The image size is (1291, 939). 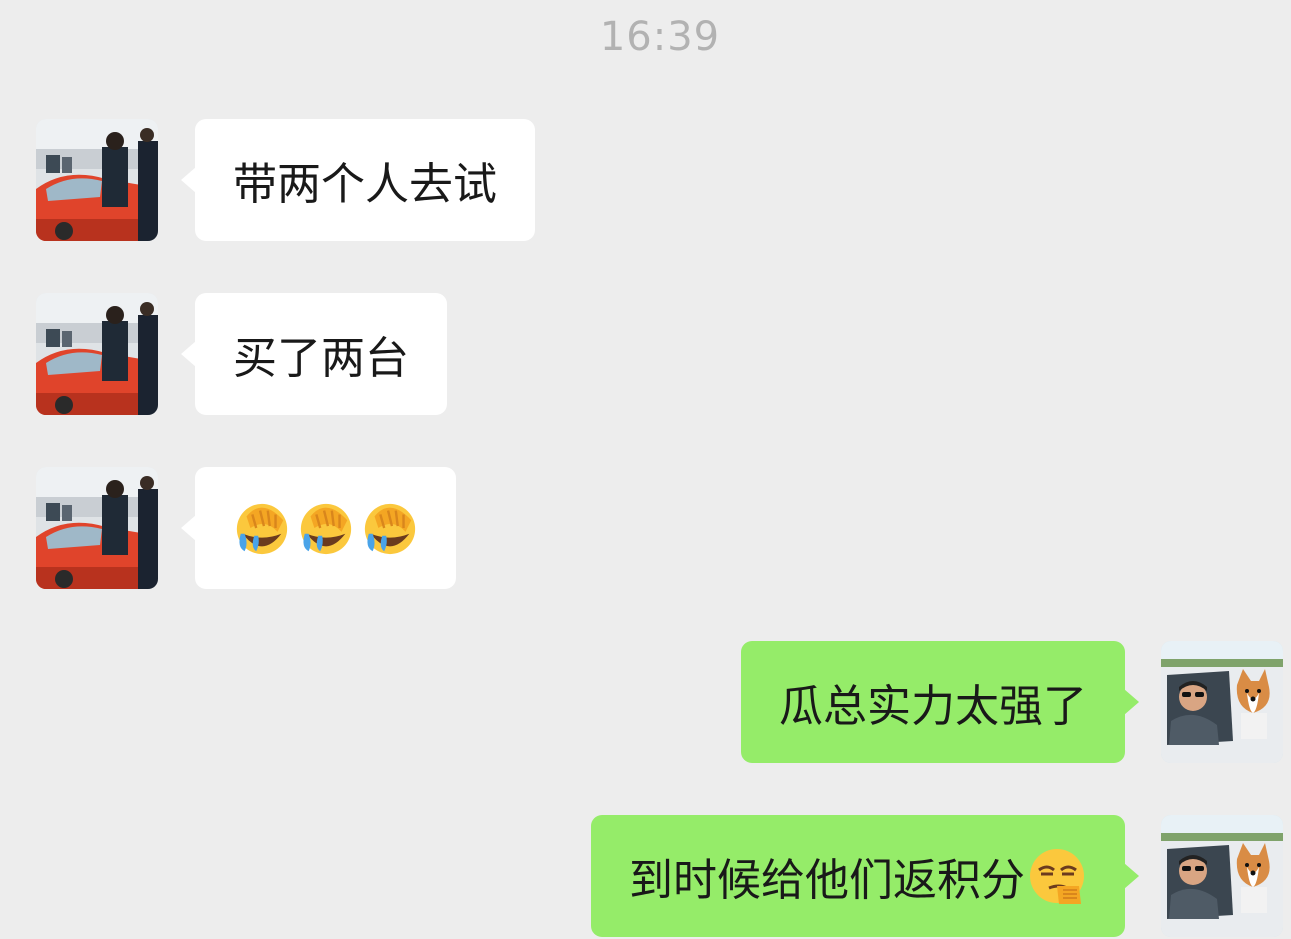 I want to click on incoming-message-bubble: 带两个人去试, so click(x=358, y=180).